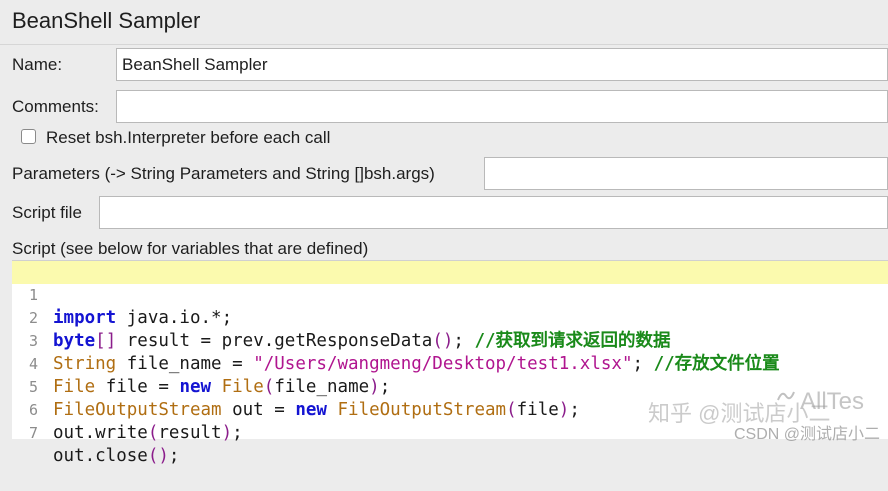 The height and width of the screenshot is (491, 888). I want to click on reset-interpreter-checkbox, so click(28, 136).